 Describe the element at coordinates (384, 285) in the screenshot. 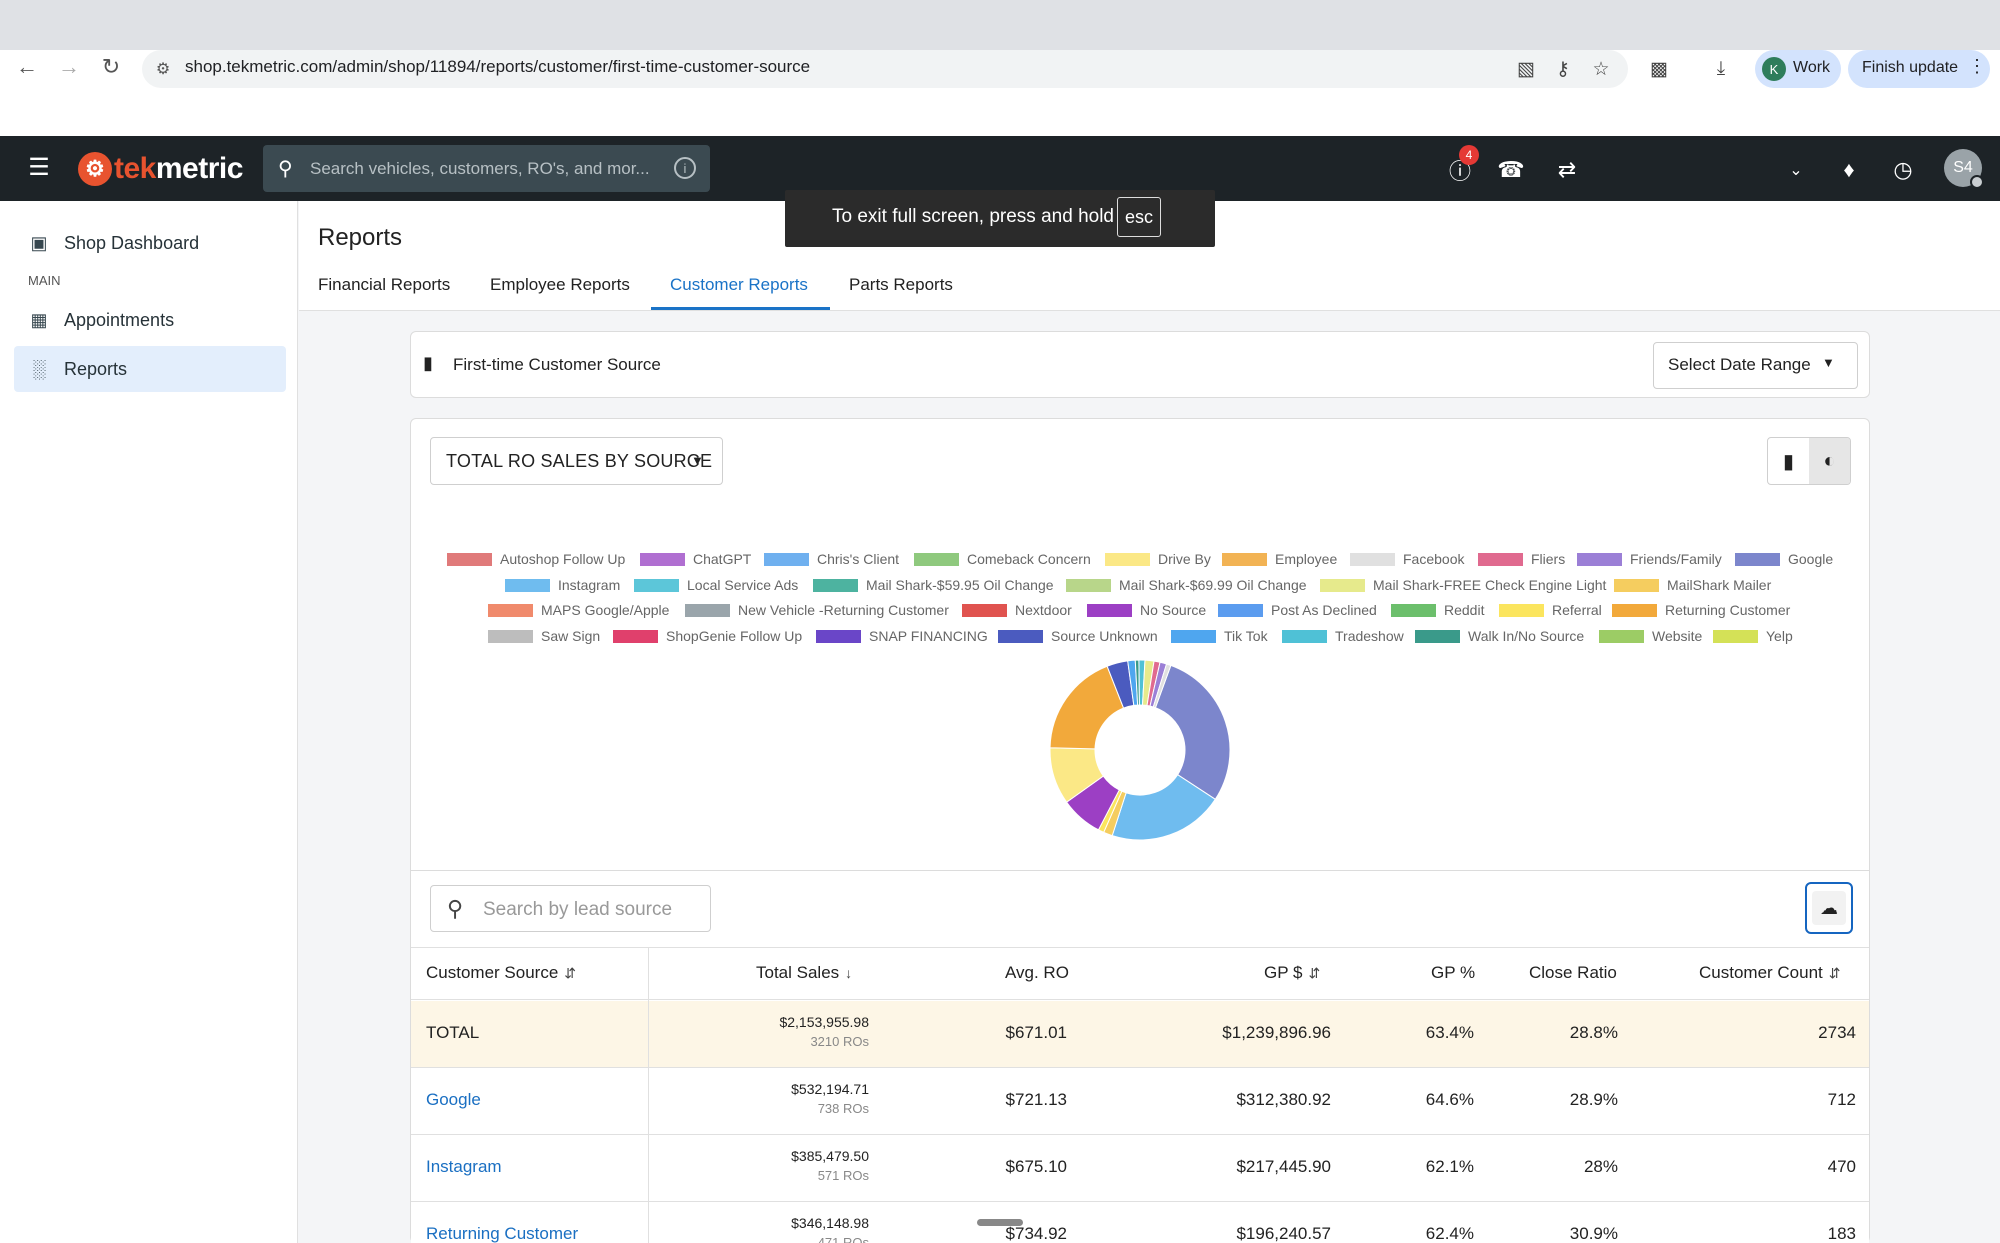

I see `tab-financial-reports: Financial Reports` at that location.